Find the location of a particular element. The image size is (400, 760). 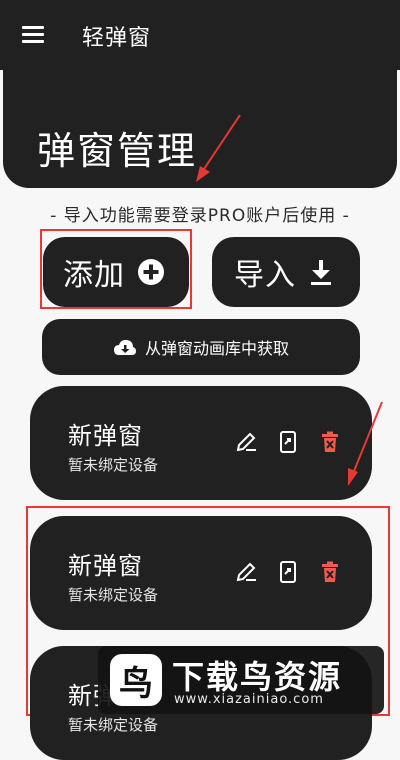

import-button: 导入 is located at coordinates (286, 272).